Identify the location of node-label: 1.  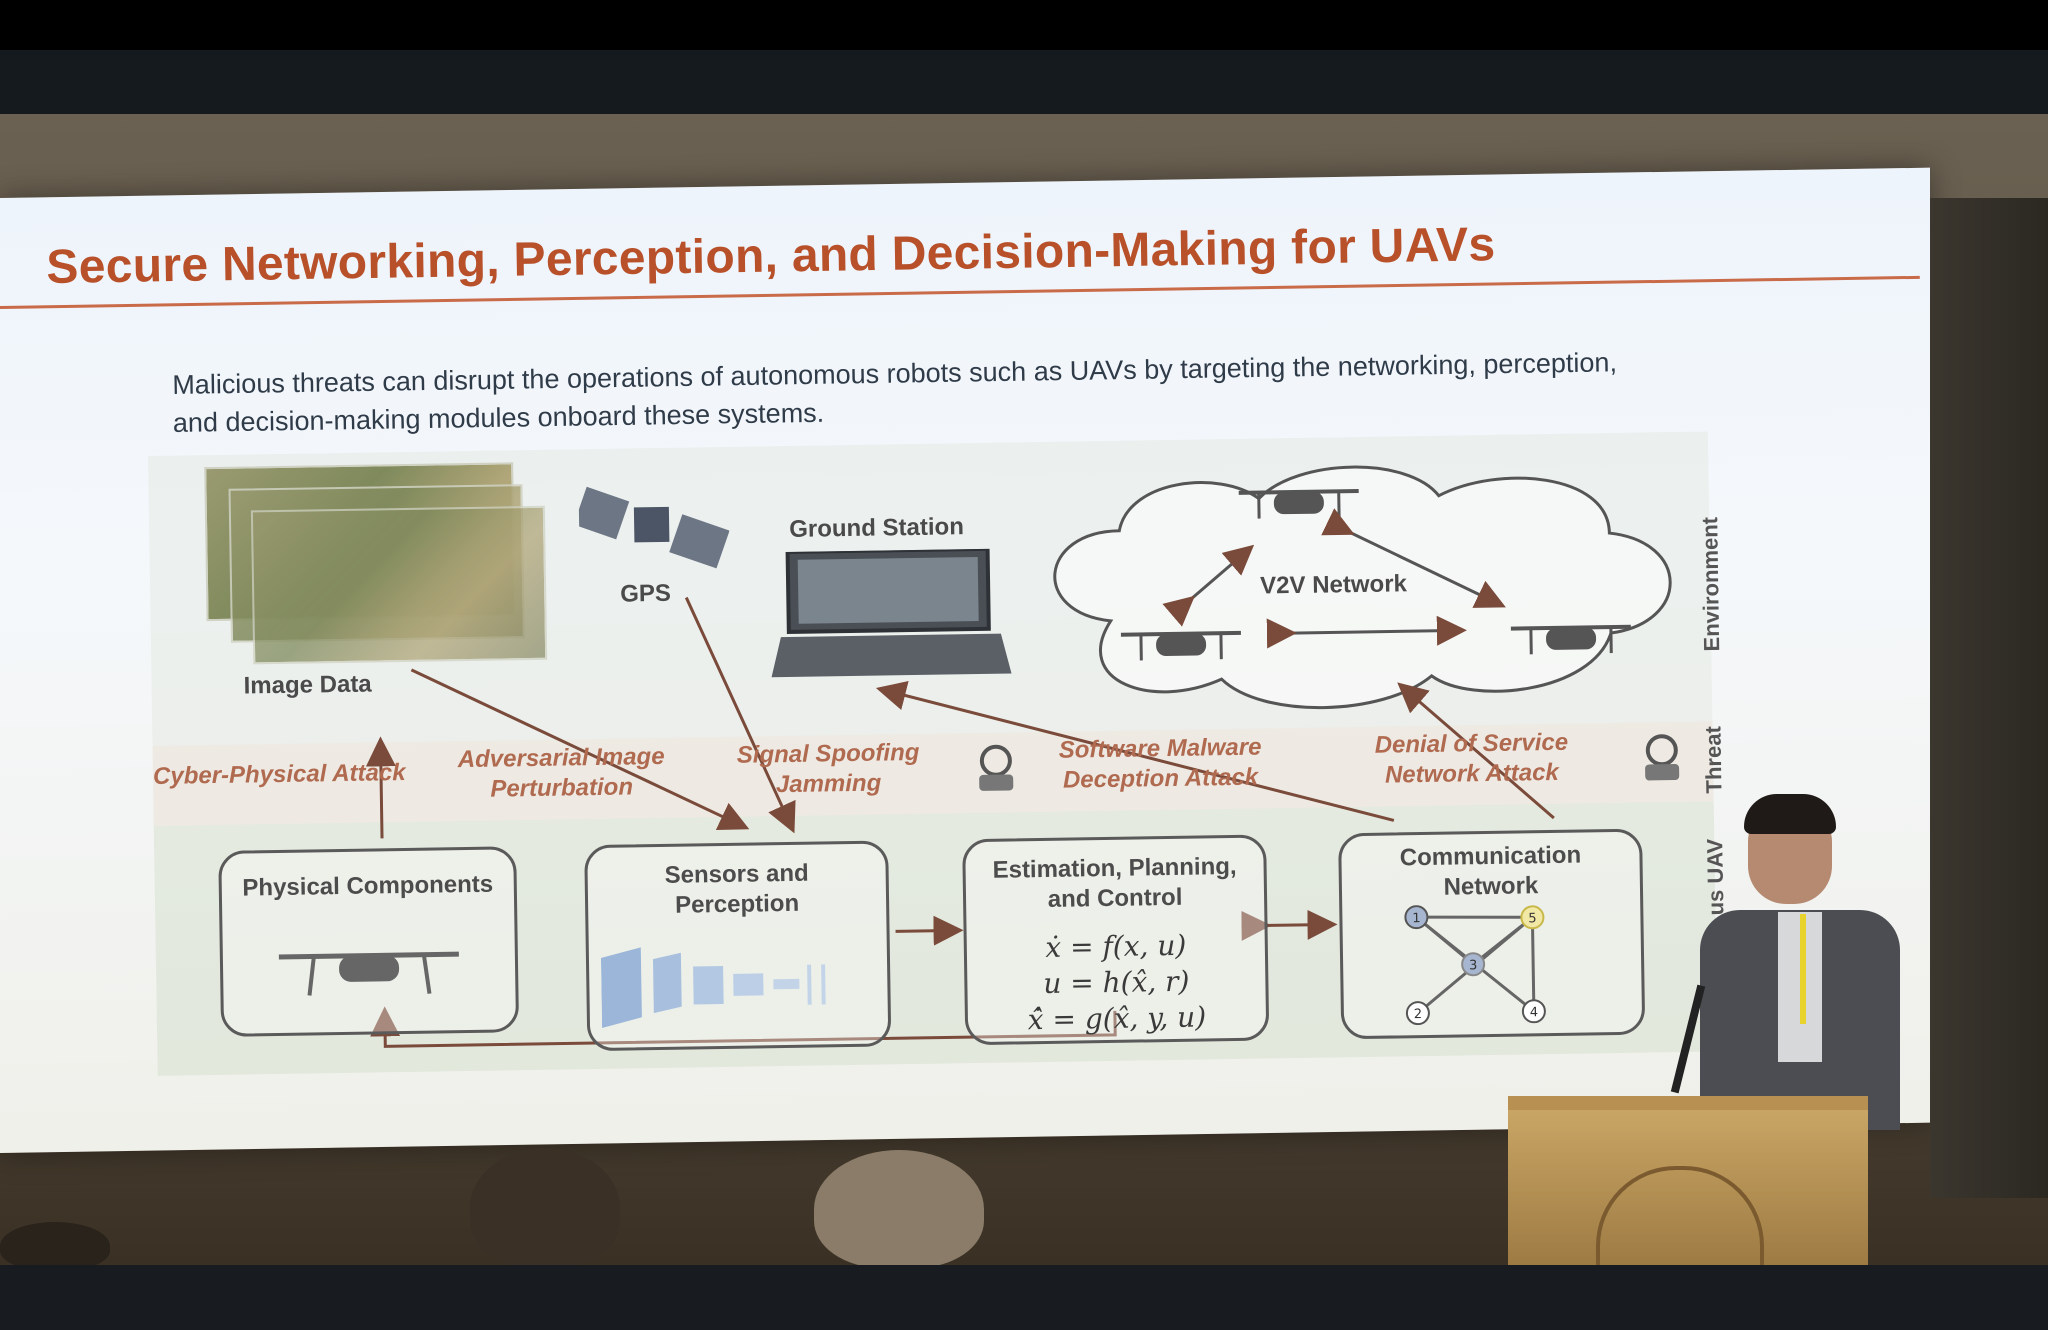
(1416, 918).